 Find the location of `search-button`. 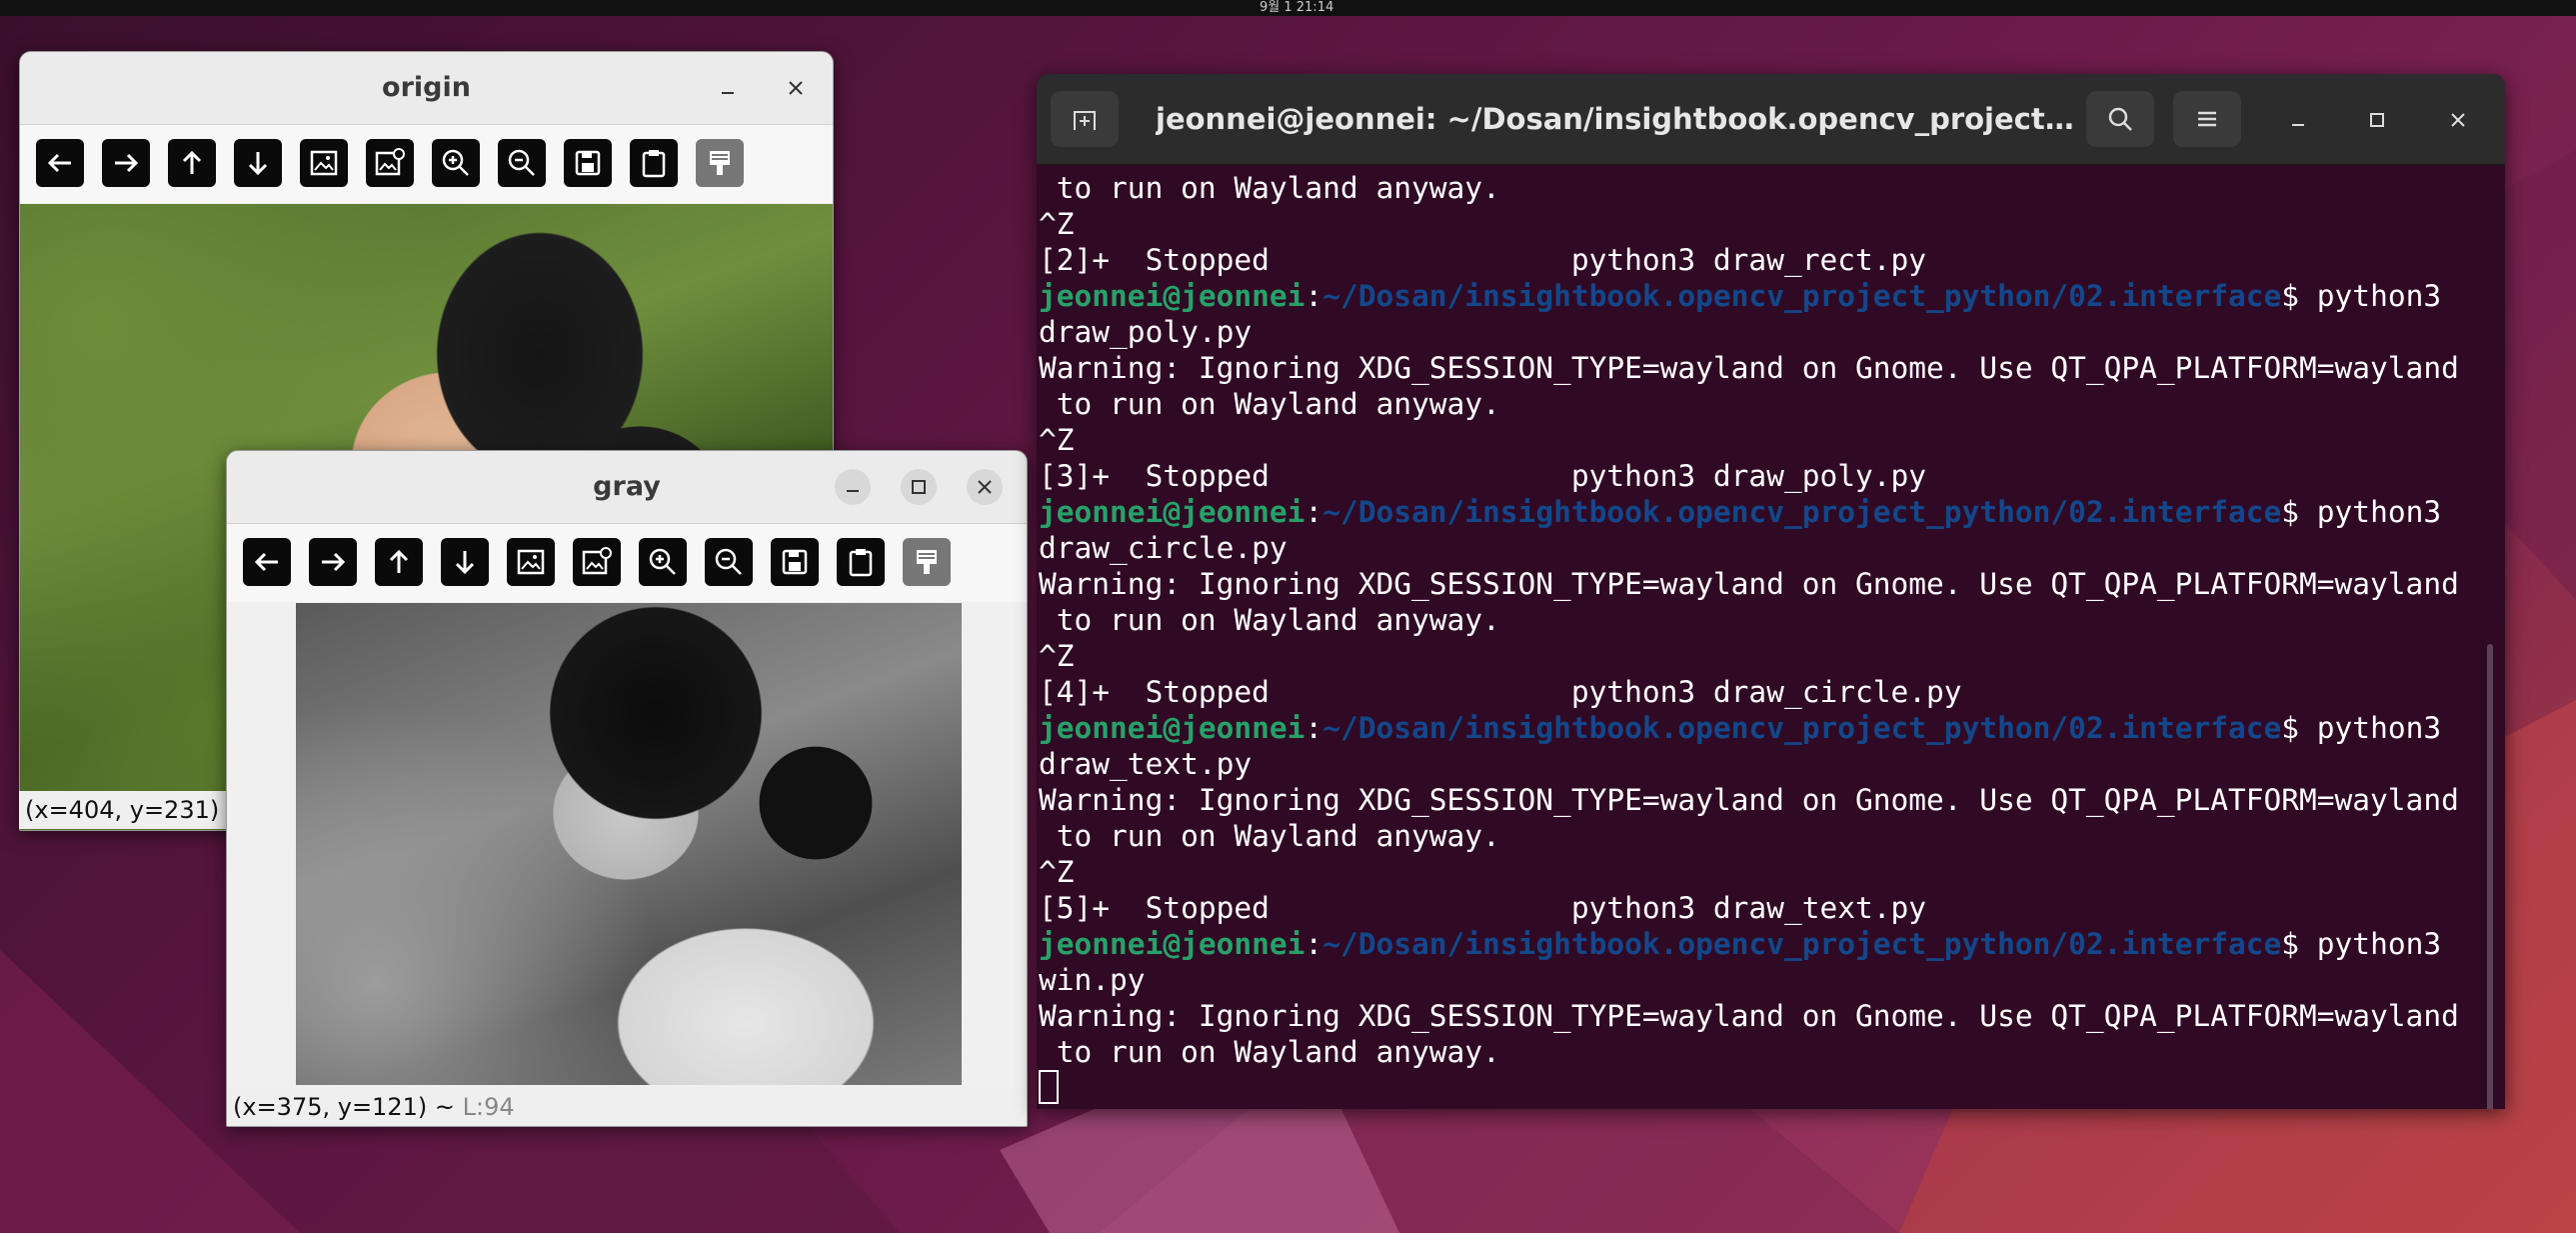

search-button is located at coordinates (2120, 119).